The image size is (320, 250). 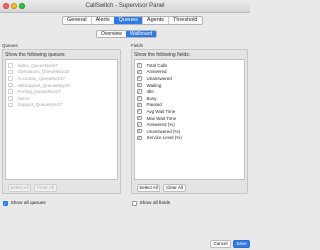 I want to click on queue-label: Accounts_QueueNov17, so click(x=41, y=78).